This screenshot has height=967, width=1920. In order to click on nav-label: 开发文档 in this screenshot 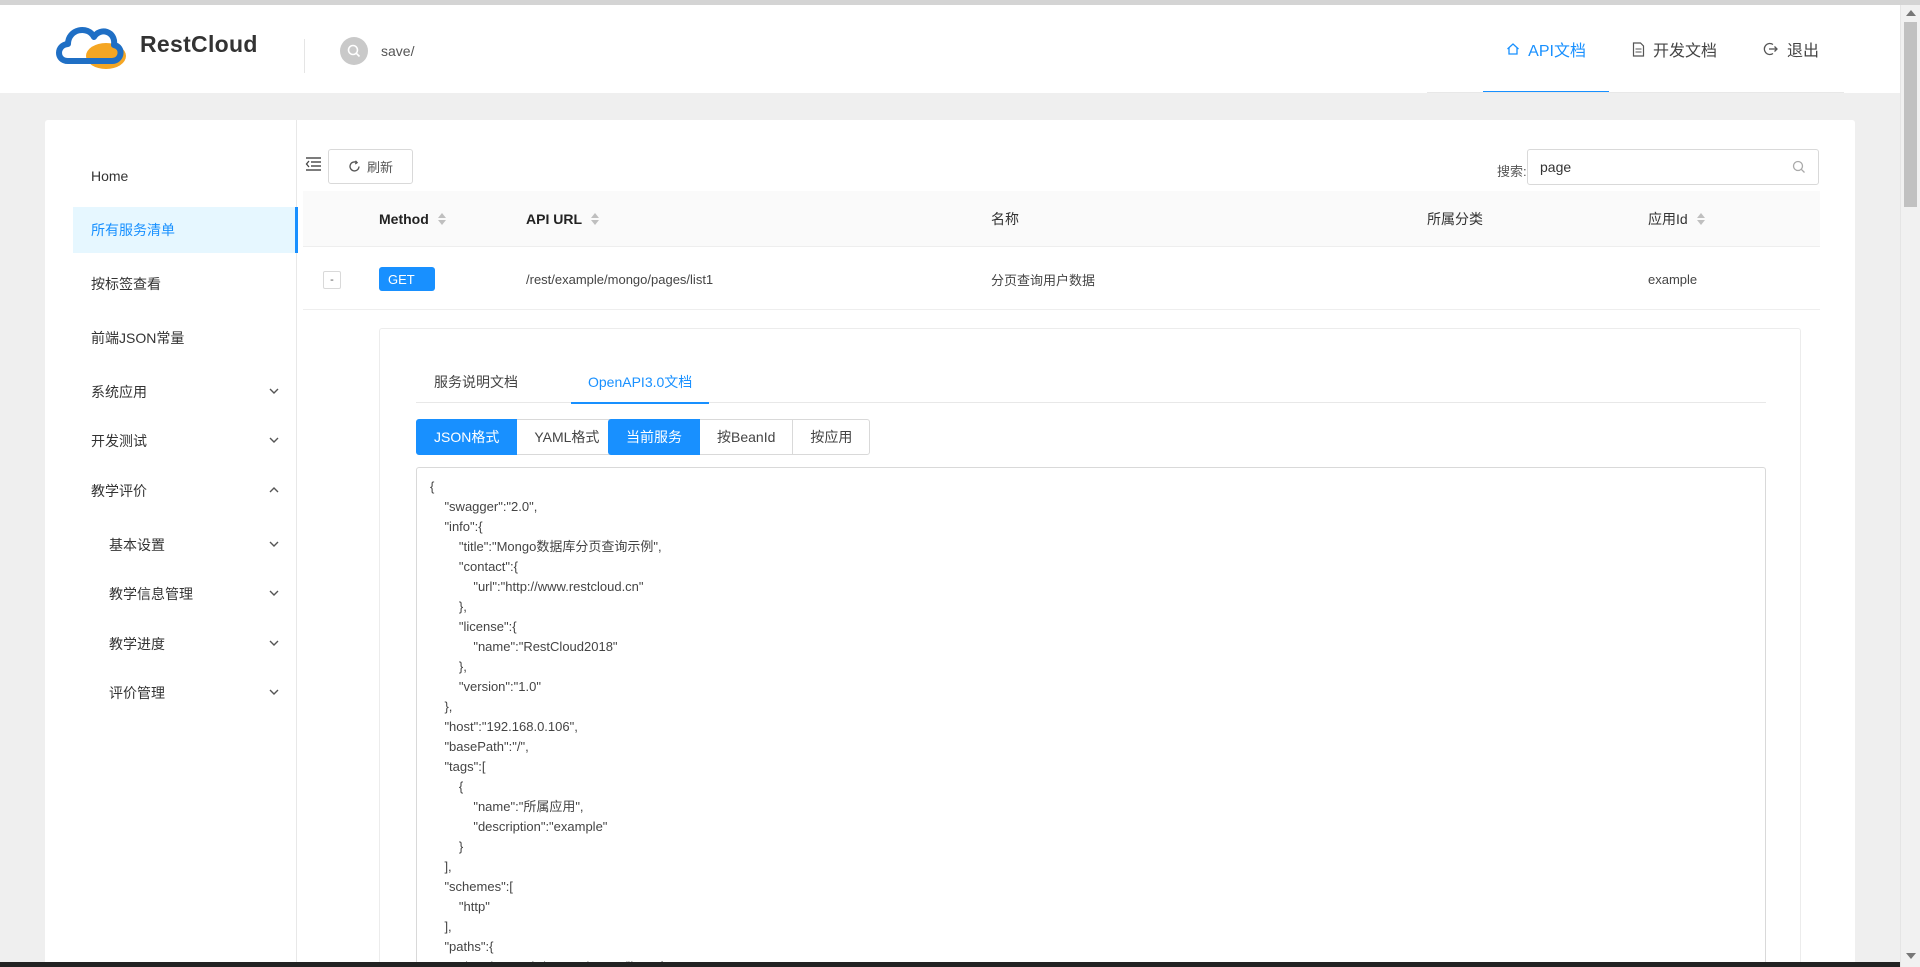, I will do `click(1684, 51)`.